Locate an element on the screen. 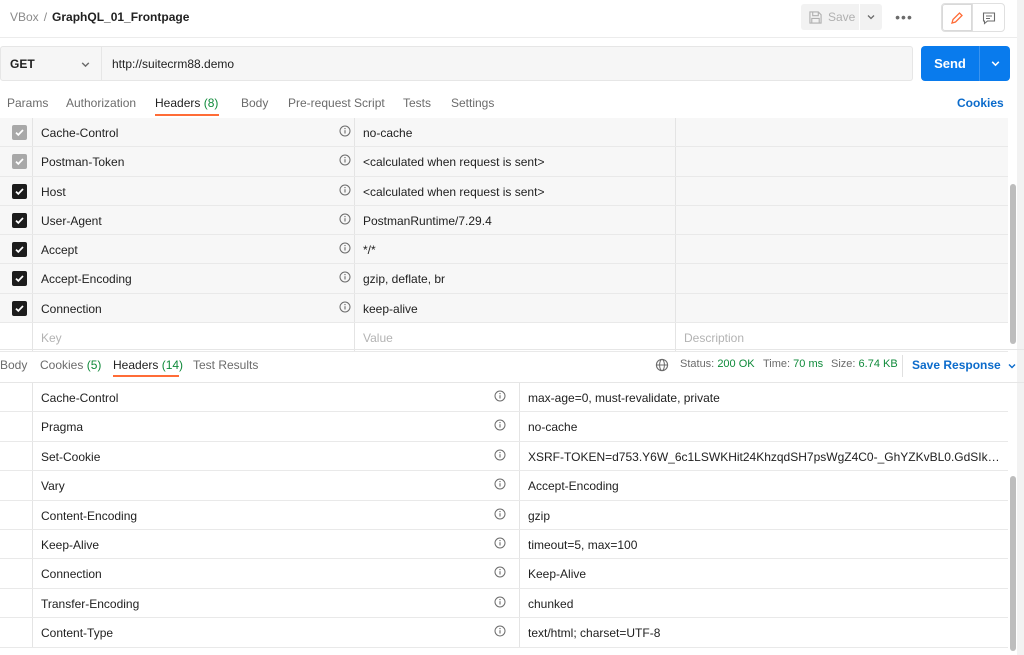 This screenshot has height=655, width=1024. tab-response-cookies: Cookies (5) is located at coordinates (70, 365).